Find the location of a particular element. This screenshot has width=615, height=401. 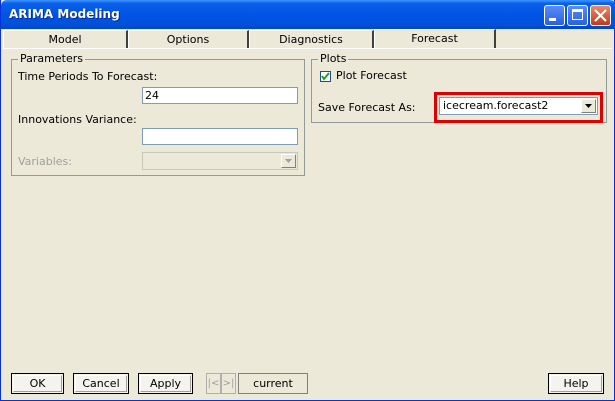

help-button: Help is located at coordinates (576, 383).